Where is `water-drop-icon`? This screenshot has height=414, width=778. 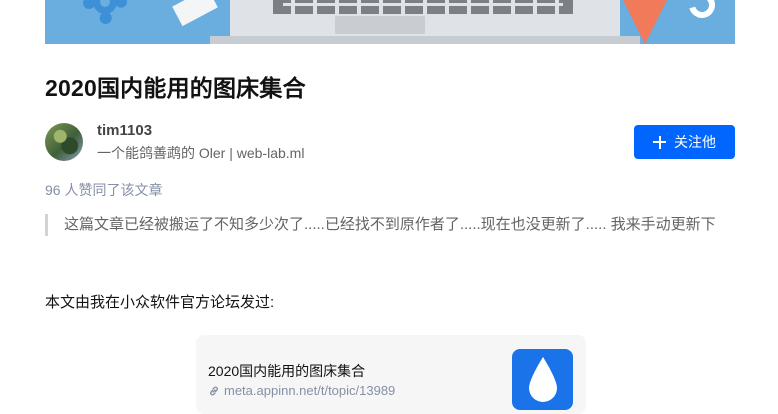
water-drop-icon is located at coordinates (543, 379).